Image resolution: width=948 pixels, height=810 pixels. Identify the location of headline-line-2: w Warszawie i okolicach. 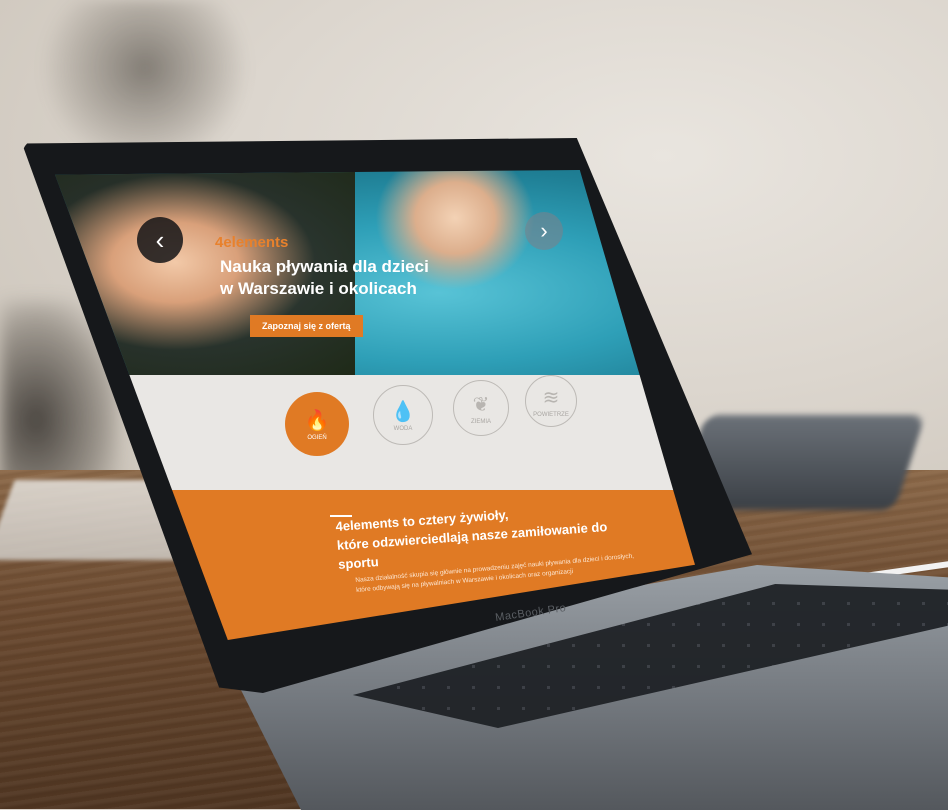
(318, 289).